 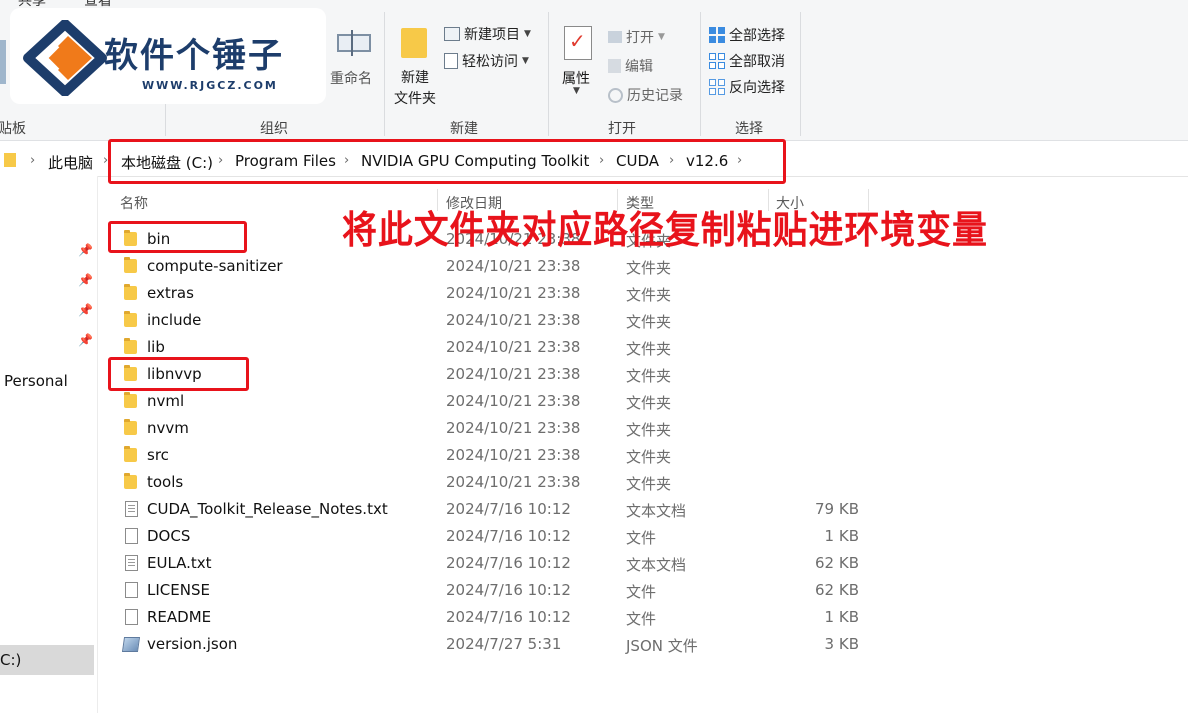 I want to click on json-file-icon, so click(x=131, y=644).